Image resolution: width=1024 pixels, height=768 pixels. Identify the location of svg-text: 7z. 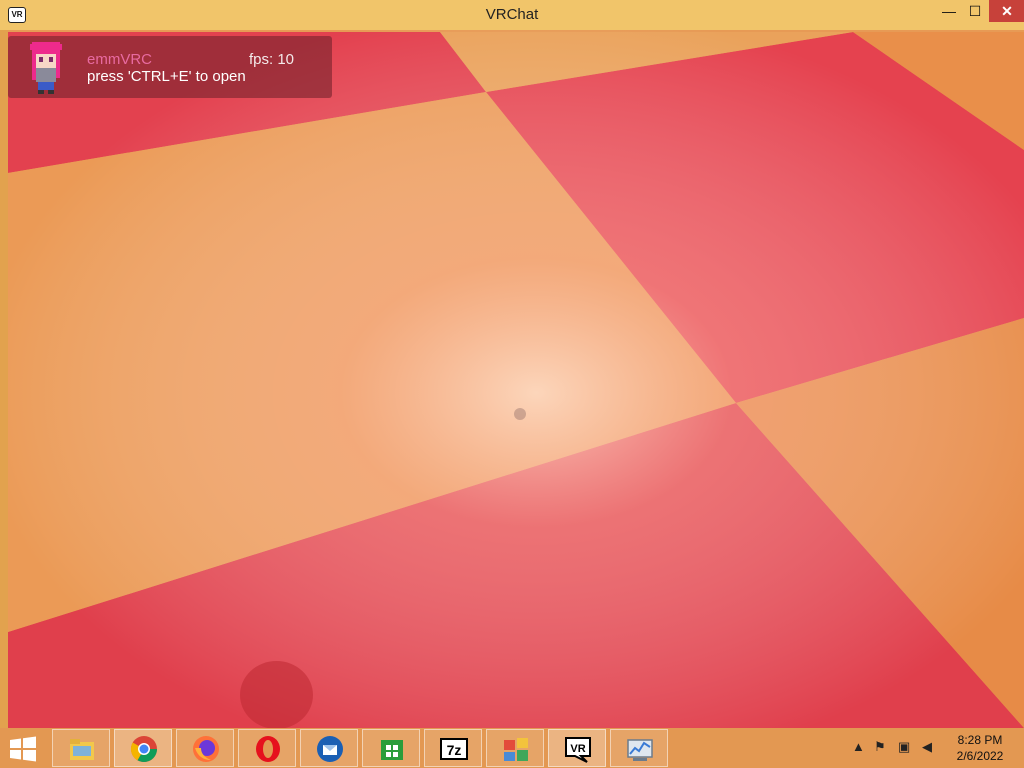
(454, 750).